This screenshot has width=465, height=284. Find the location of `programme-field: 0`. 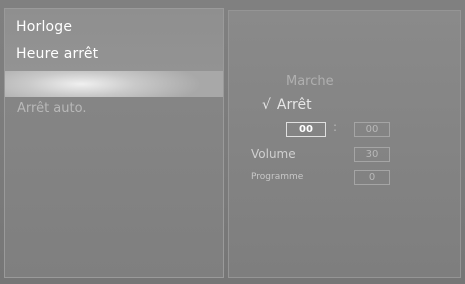

programme-field: 0 is located at coordinates (372, 177).